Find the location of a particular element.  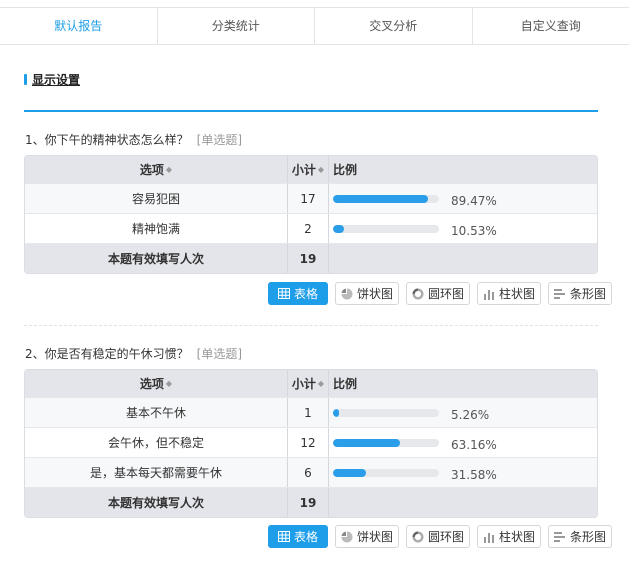

question-text: 2、你是否有稳定的午休习惯？ is located at coordinates (107, 354).